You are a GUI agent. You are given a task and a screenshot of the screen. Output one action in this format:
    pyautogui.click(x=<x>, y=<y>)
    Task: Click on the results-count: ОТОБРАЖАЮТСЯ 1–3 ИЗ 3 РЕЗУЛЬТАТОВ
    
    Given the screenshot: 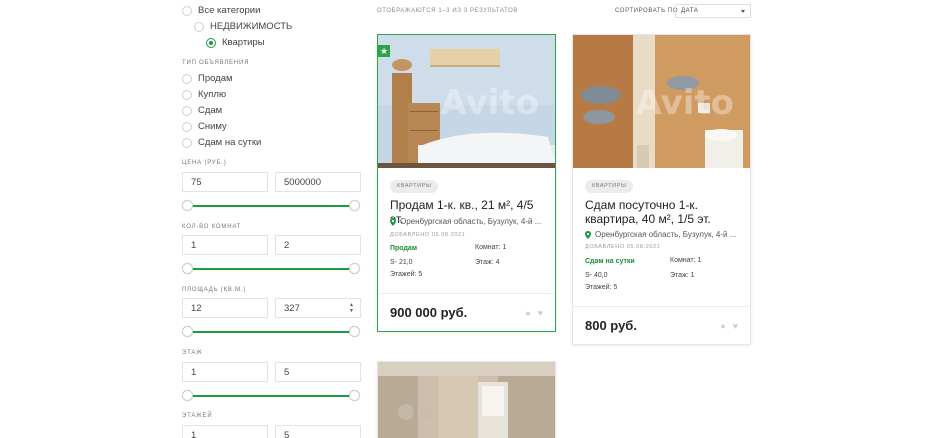 What is the action you would take?
    pyautogui.click(x=447, y=11)
    